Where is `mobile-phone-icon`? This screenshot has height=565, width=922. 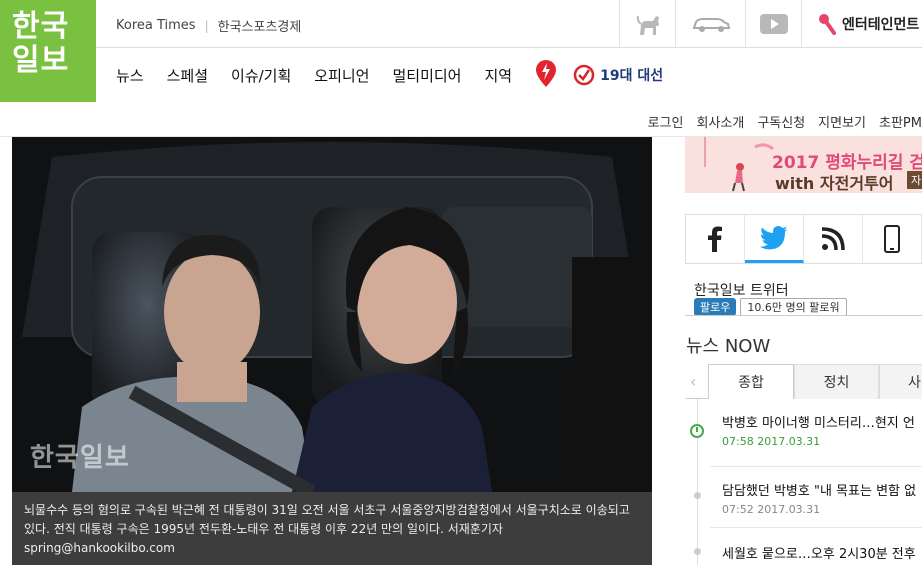 mobile-phone-icon is located at coordinates (892, 239).